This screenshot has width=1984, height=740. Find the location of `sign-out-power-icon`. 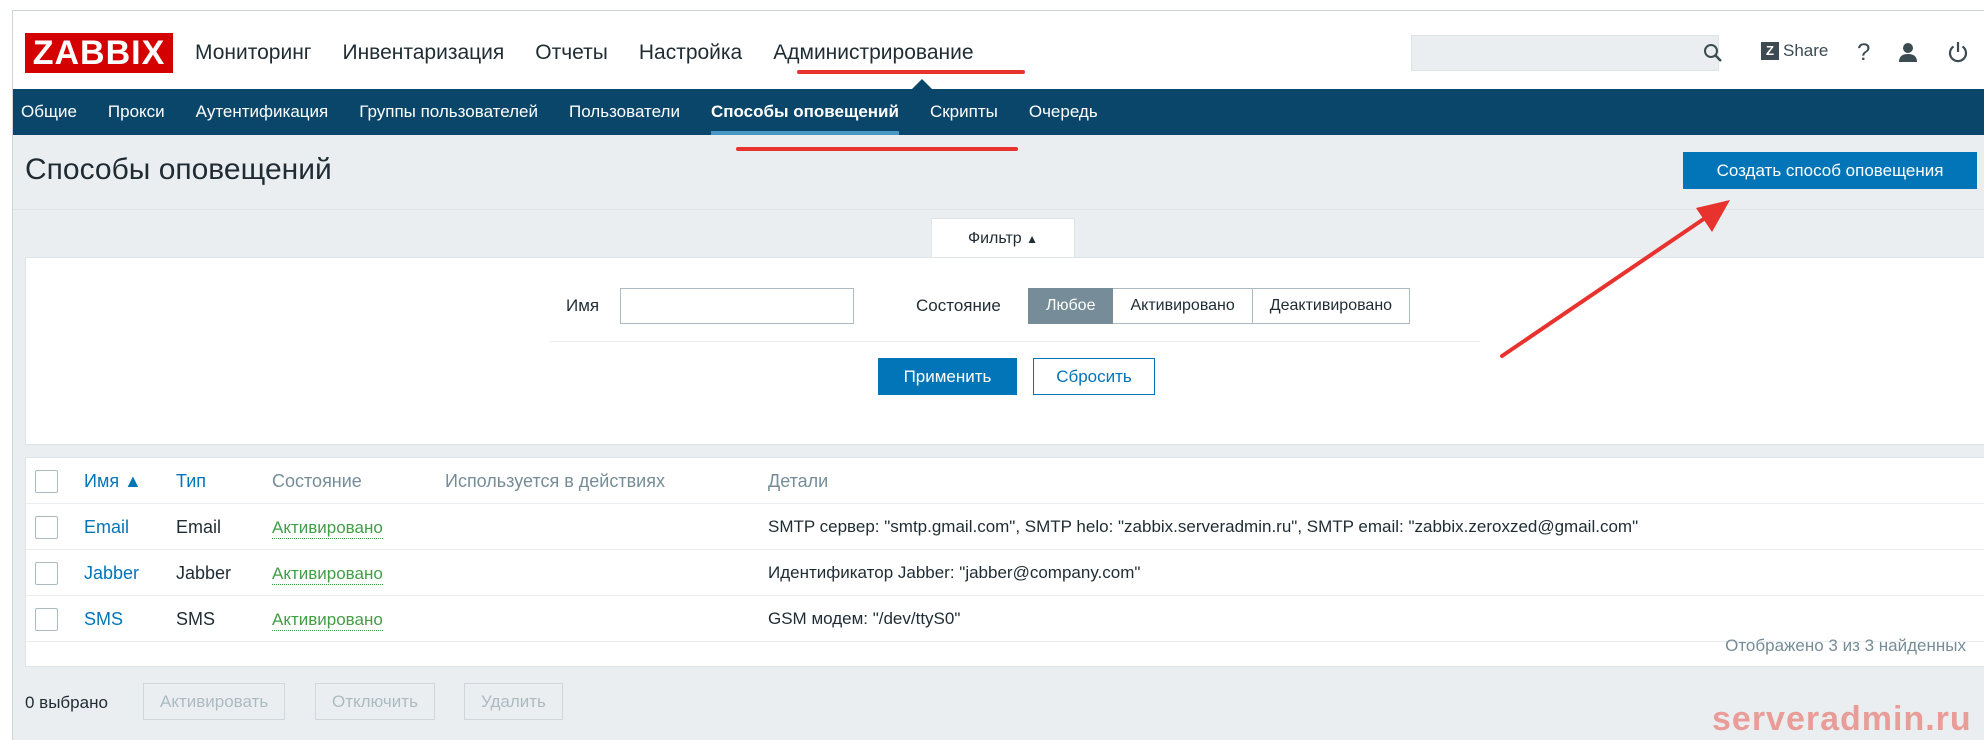

sign-out-power-icon is located at coordinates (1958, 52).